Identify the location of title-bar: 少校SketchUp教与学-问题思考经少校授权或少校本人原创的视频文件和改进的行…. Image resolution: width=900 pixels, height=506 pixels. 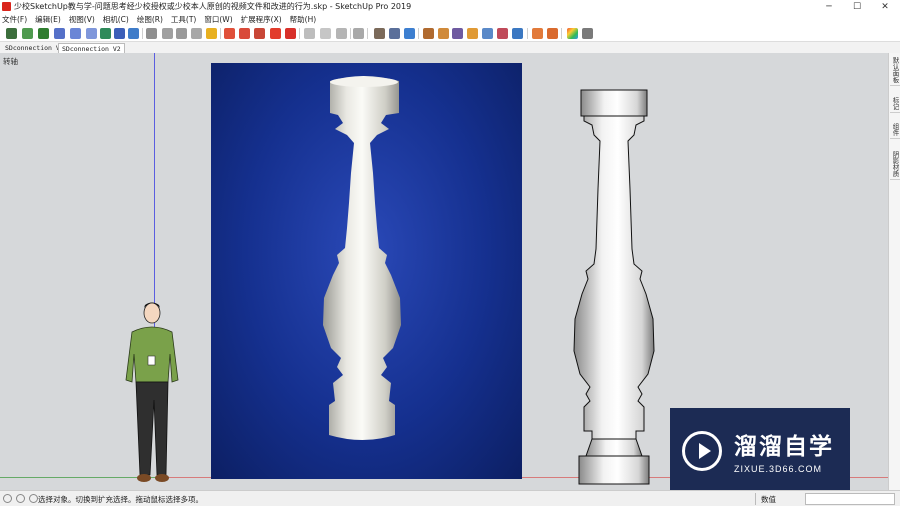
(450, 6).